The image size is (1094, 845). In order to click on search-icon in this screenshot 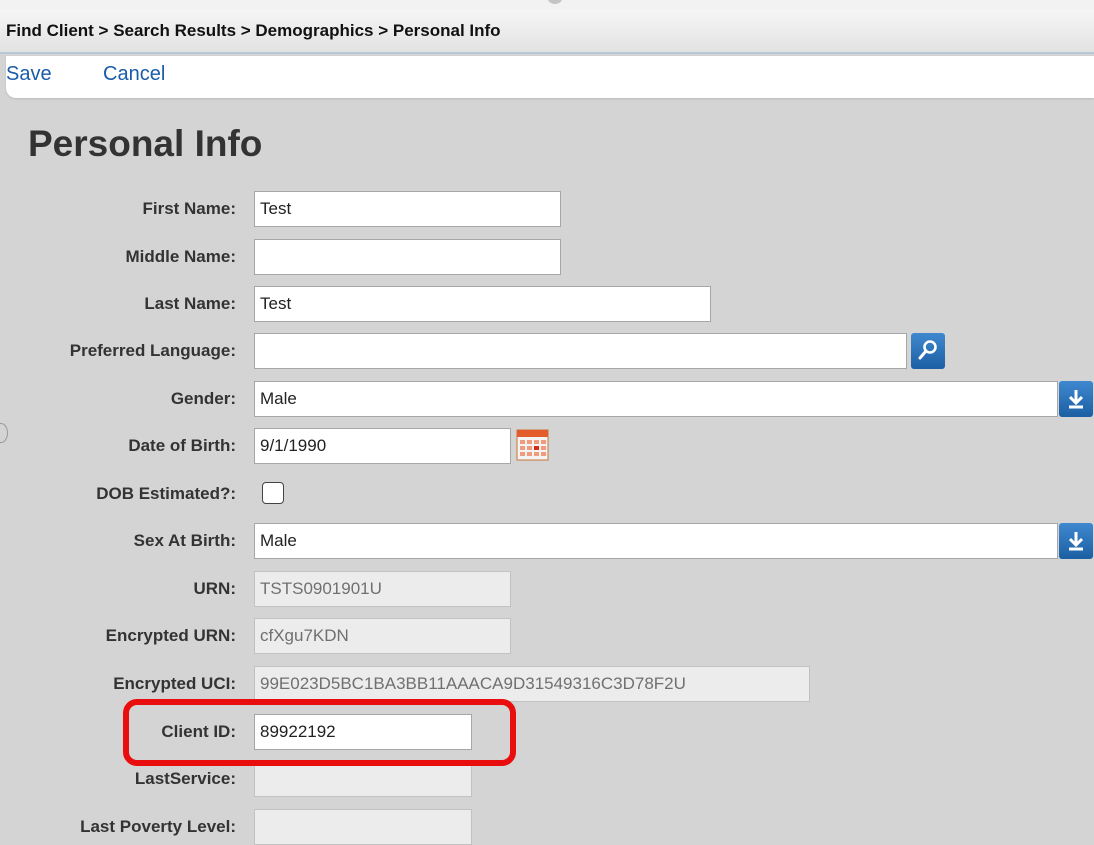, I will do `click(927, 350)`.